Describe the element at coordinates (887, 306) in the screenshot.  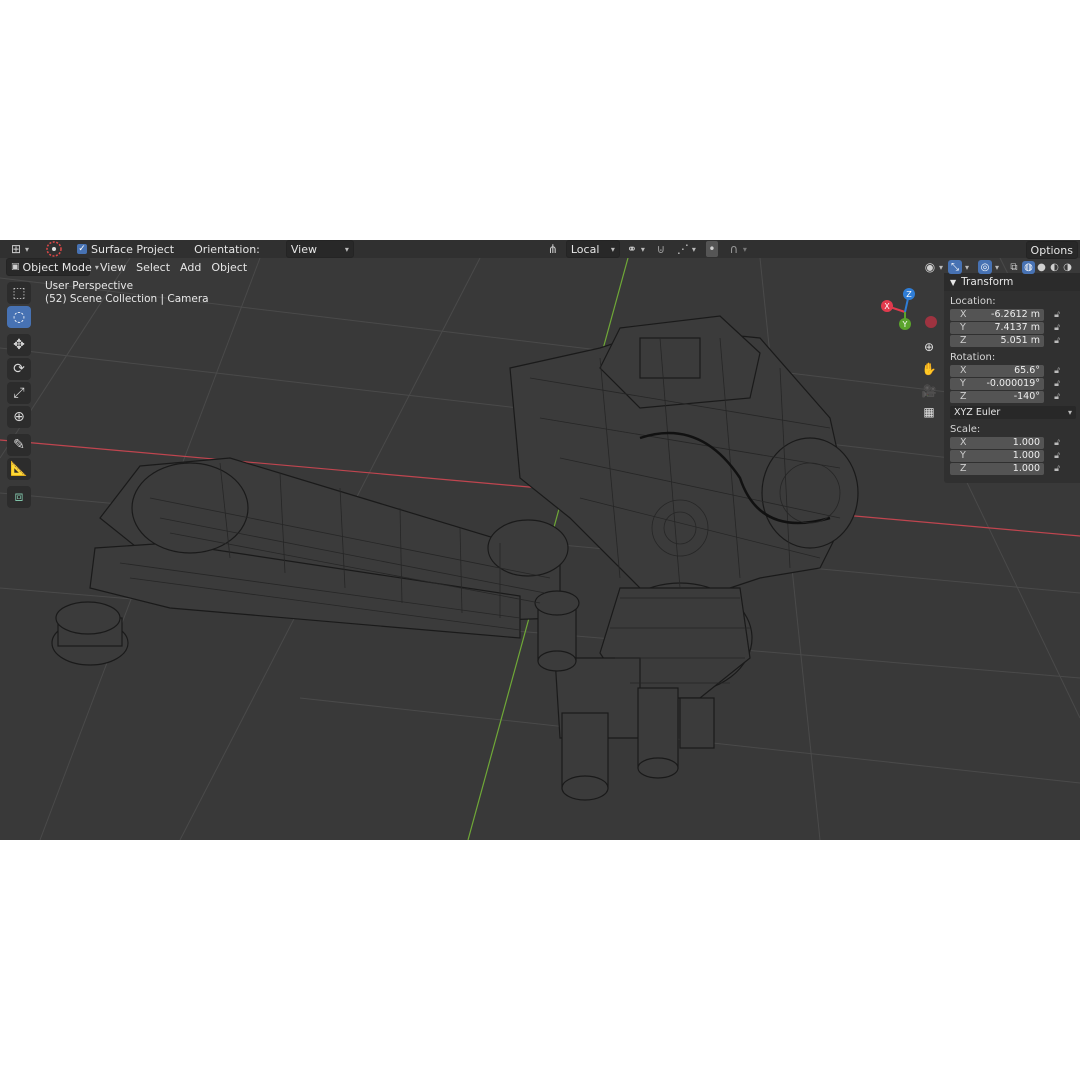
I see `gizmo-x-label: X` at that location.